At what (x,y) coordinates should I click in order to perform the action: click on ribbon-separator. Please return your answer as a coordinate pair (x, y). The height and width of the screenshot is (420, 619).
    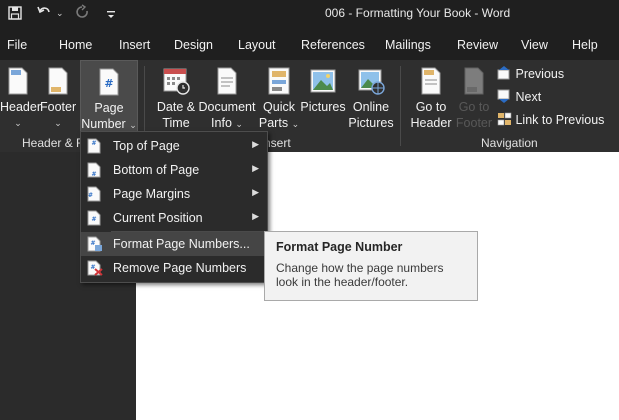
    Looking at the image, I should click on (400, 106).